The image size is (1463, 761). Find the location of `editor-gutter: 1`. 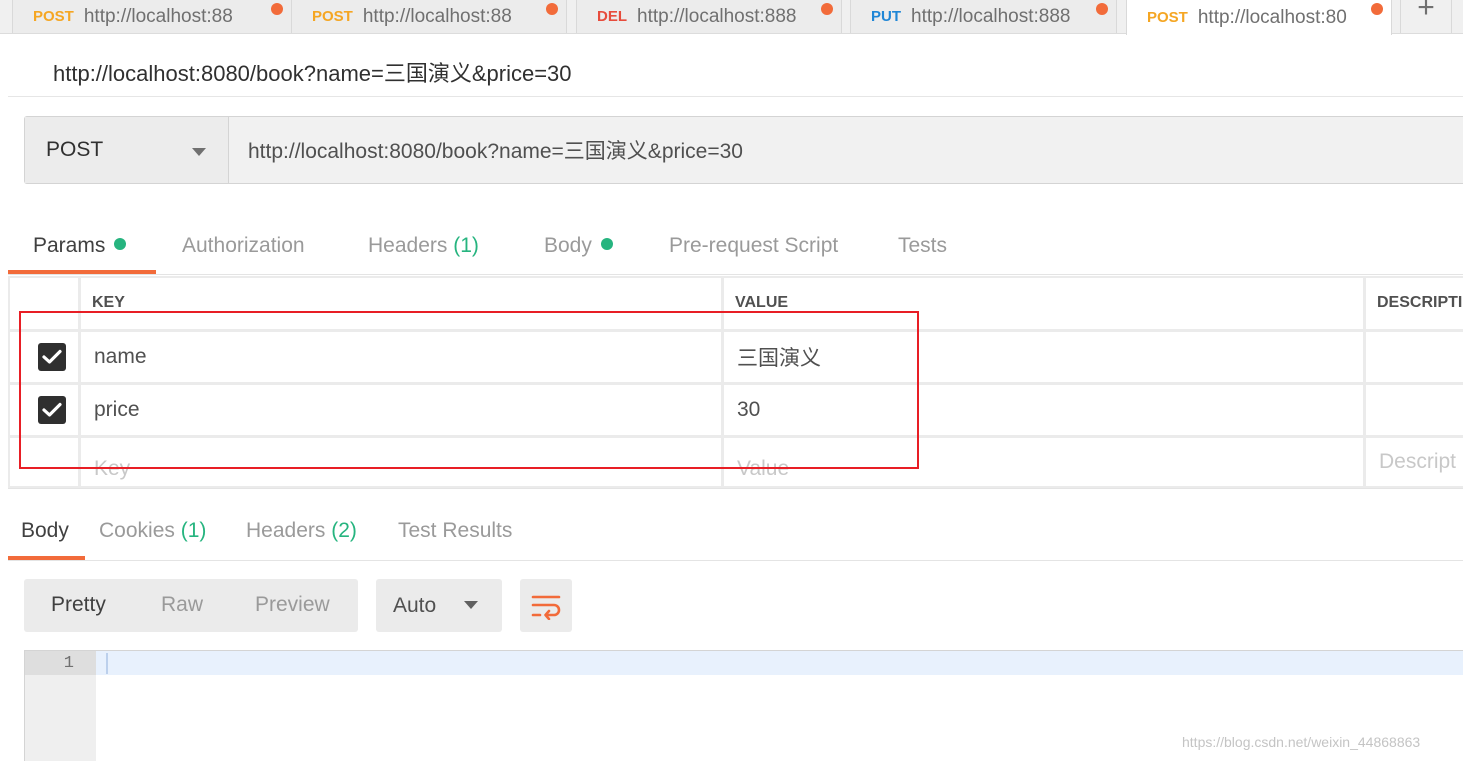

editor-gutter: 1 is located at coordinates (60, 706).